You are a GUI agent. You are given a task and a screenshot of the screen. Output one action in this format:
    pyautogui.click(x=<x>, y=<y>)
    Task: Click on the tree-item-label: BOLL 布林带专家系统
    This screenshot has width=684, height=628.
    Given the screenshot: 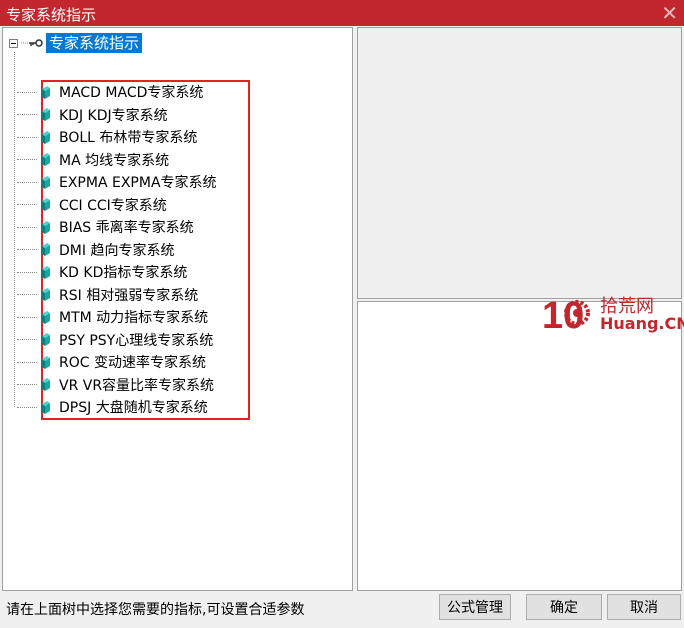 What is the action you would take?
    pyautogui.click(x=128, y=138)
    